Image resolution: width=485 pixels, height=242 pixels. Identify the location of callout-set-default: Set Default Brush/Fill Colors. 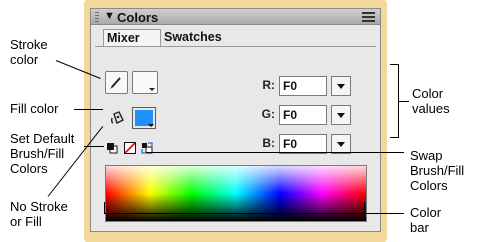
(42, 153).